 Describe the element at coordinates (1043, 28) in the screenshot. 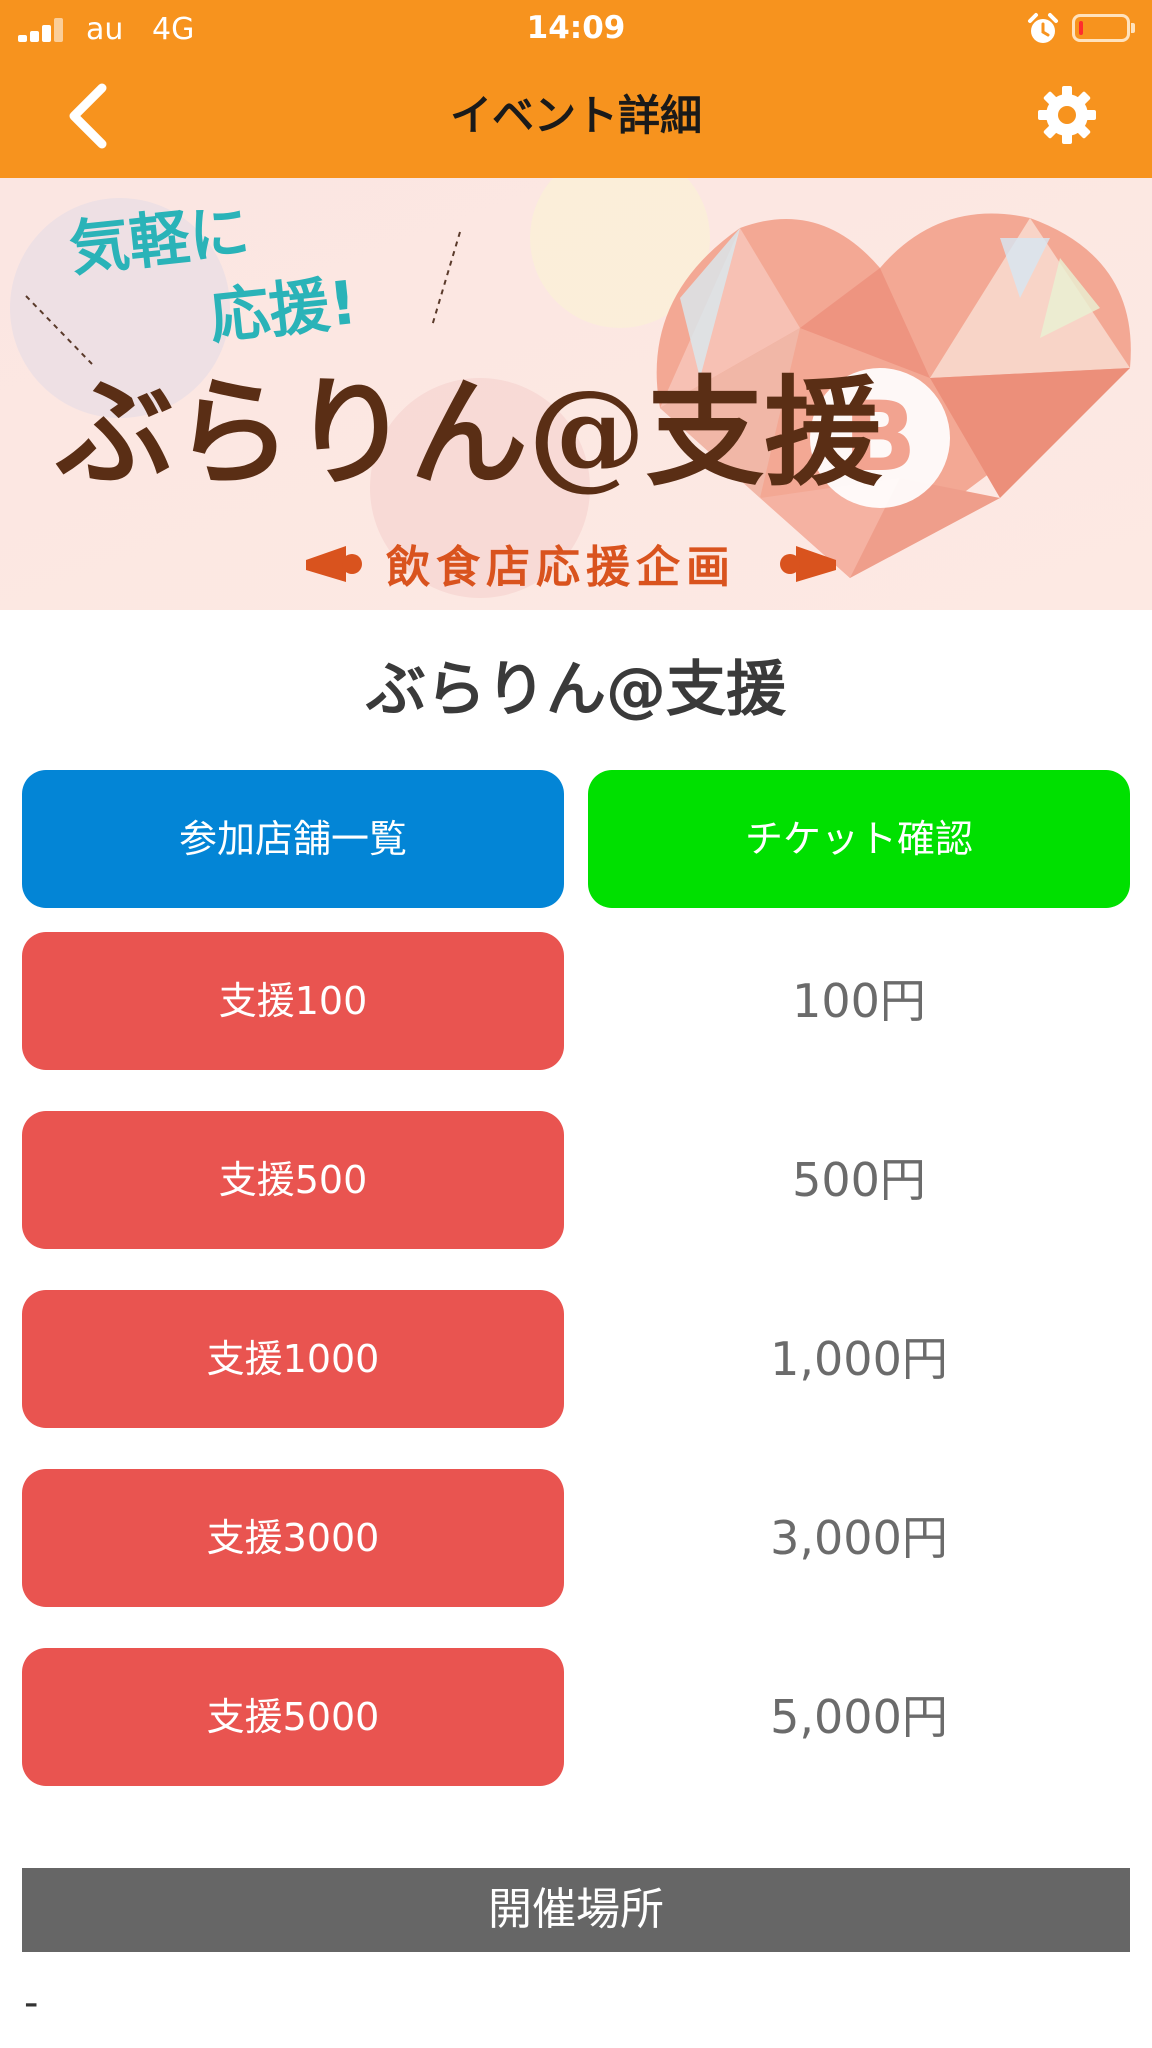

I see `alarm-icon` at that location.